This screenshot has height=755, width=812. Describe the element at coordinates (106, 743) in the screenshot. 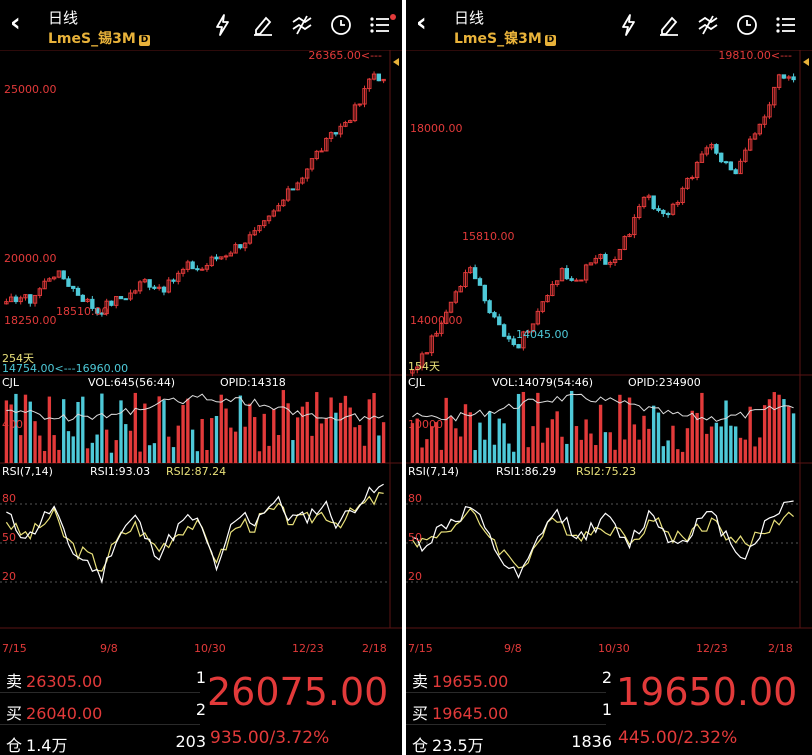

I see `open-interest-row: 仓 1.4万 203` at that location.